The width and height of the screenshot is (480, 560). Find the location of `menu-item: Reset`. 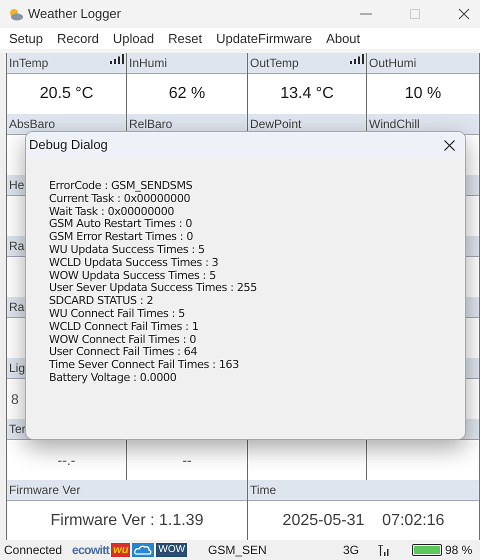

menu-item: Reset is located at coordinates (185, 38).